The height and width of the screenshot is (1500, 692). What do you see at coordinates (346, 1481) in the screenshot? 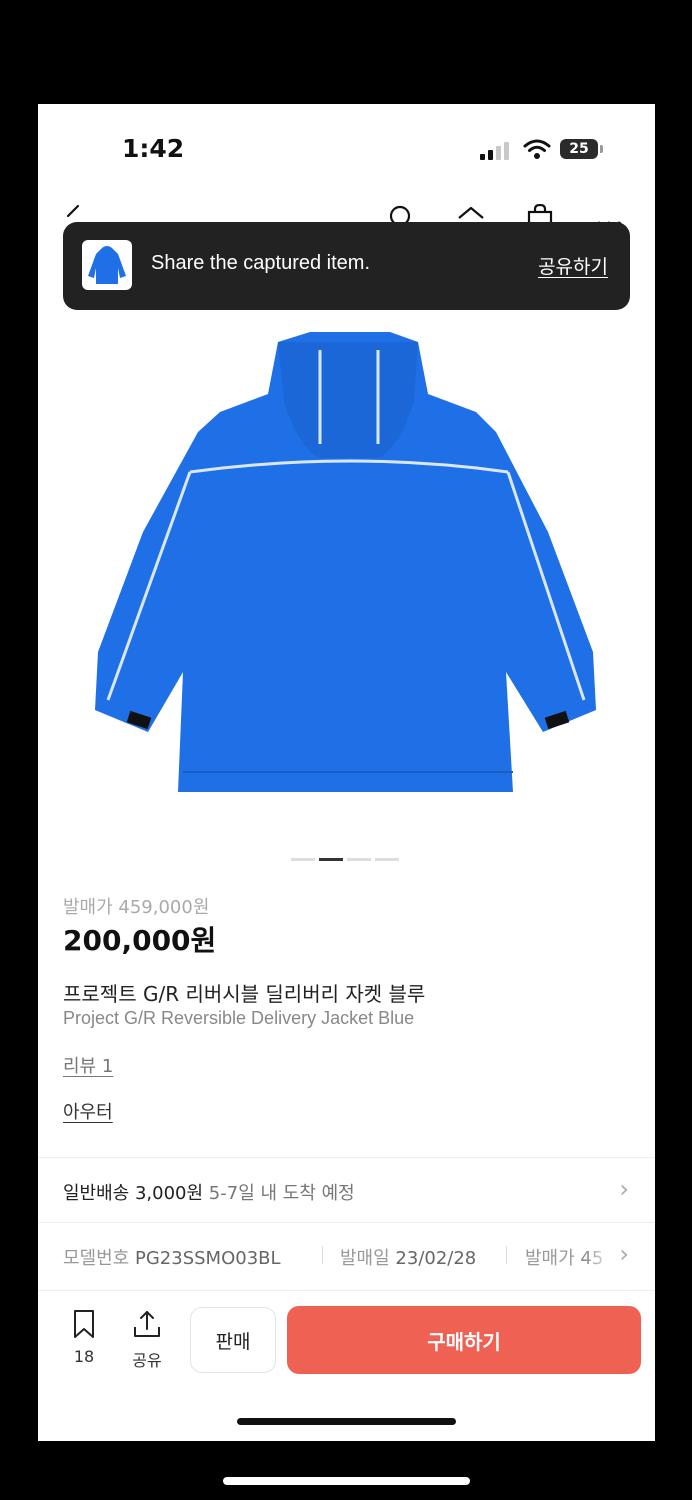
I see `outer-home-indicator` at bounding box center [346, 1481].